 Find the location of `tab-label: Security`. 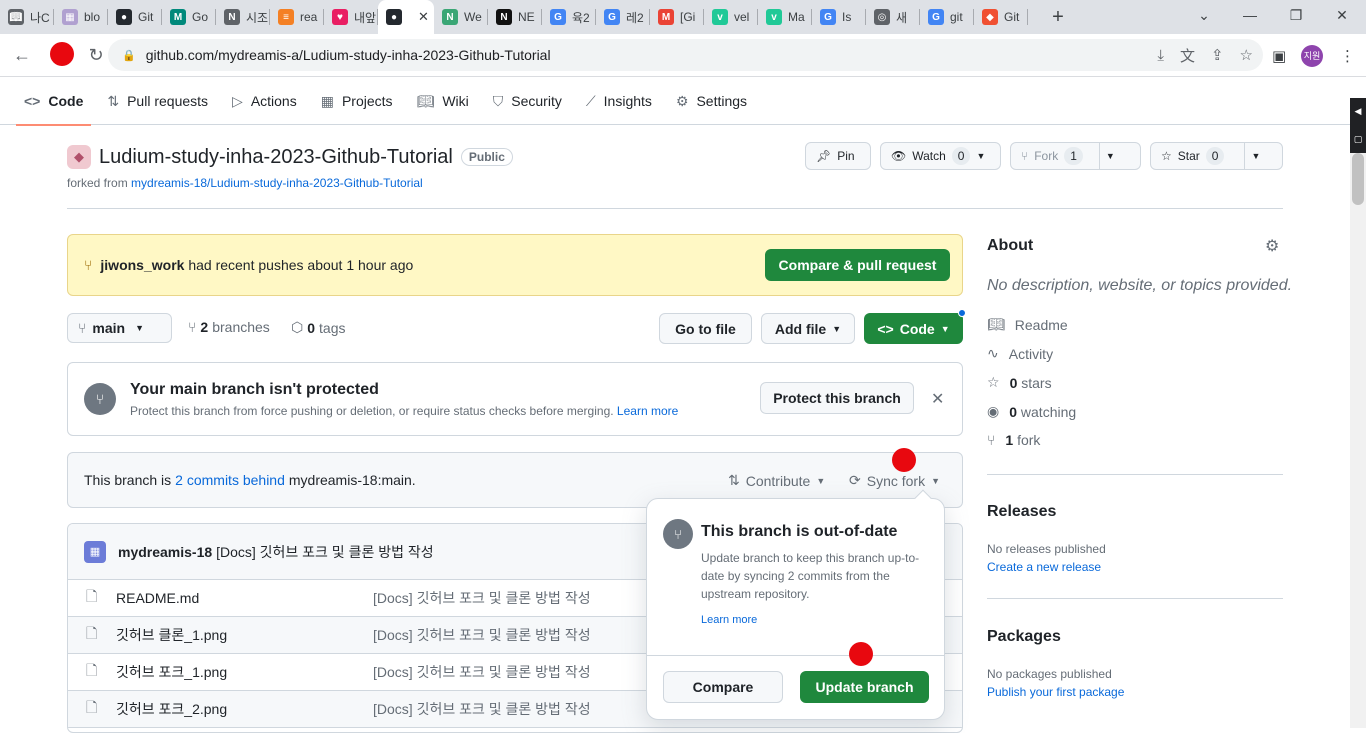

tab-label: Security is located at coordinates (536, 101).